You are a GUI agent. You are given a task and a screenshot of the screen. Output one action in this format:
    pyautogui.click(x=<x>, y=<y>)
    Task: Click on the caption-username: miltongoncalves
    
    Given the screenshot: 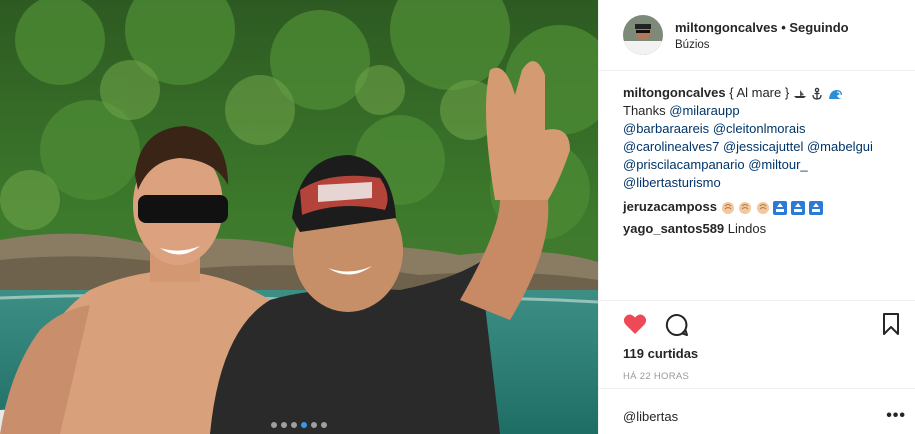 What is the action you would take?
    pyautogui.click(x=674, y=92)
    